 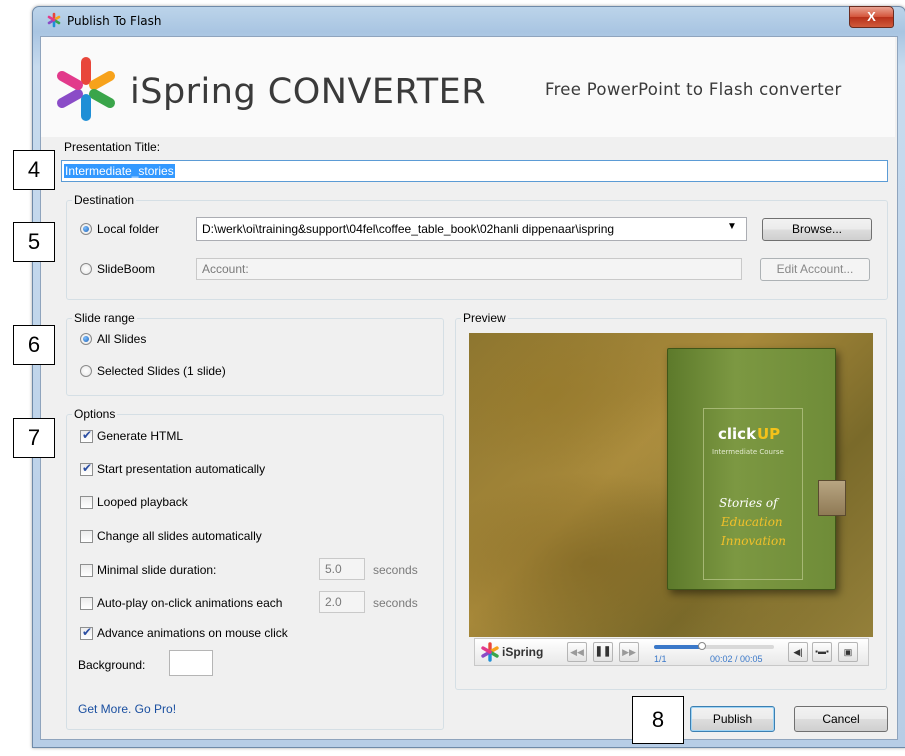 I want to click on player-brand: iSpring, so click(x=523, y=652).